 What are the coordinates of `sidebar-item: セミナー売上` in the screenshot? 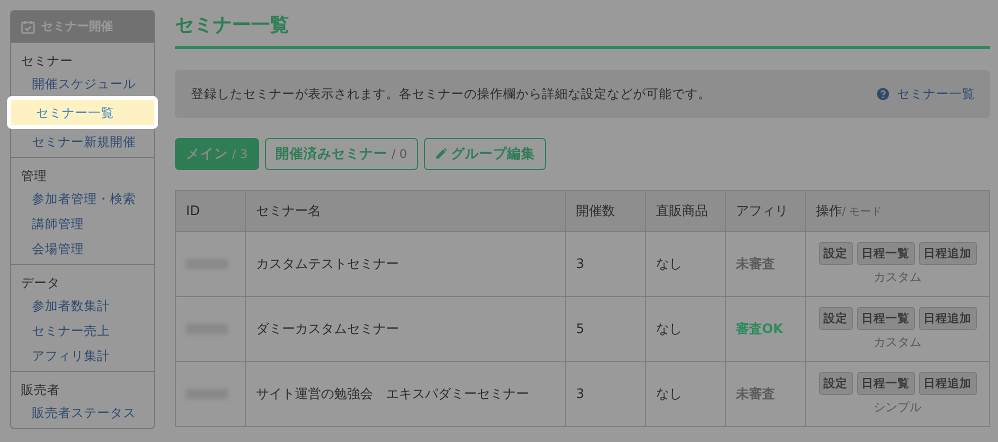 It's located at (82, 330).